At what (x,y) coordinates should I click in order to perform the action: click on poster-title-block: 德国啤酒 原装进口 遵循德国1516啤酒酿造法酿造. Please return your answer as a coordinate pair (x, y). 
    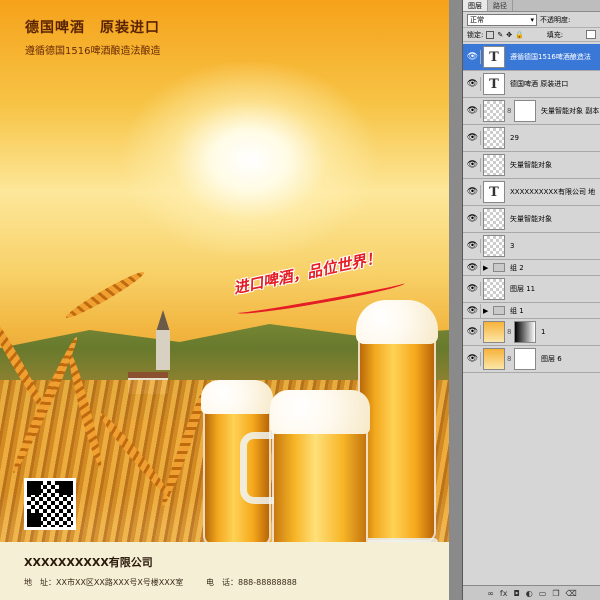
    Looking at the image, I should click on (92, 37).